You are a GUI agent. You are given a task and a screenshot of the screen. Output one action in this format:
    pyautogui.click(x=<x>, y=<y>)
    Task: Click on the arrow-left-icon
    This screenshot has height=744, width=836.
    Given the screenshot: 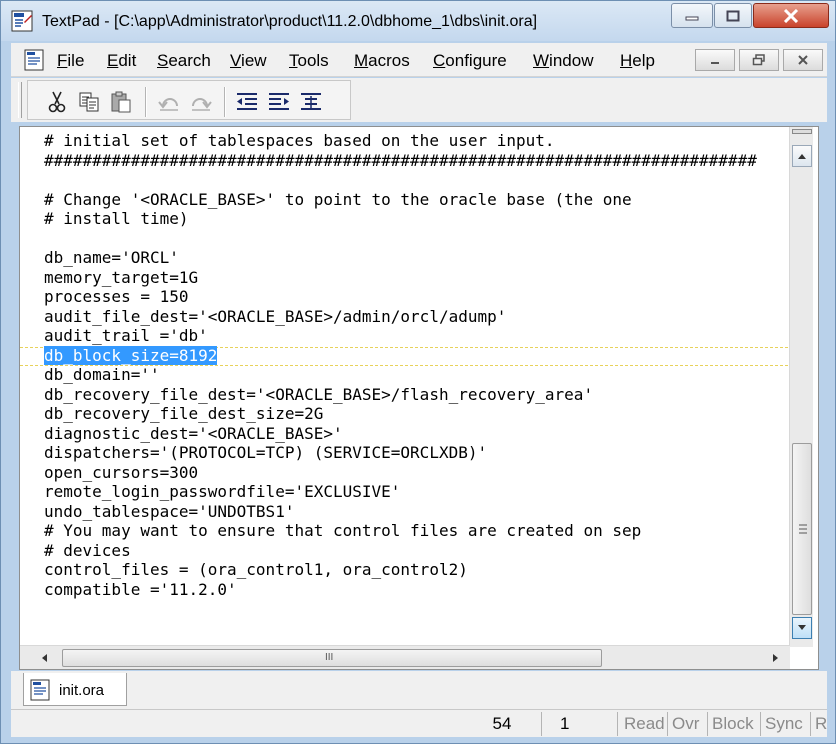 What is the action you would take?
    pyautogui.click(x=44, y=658)
    